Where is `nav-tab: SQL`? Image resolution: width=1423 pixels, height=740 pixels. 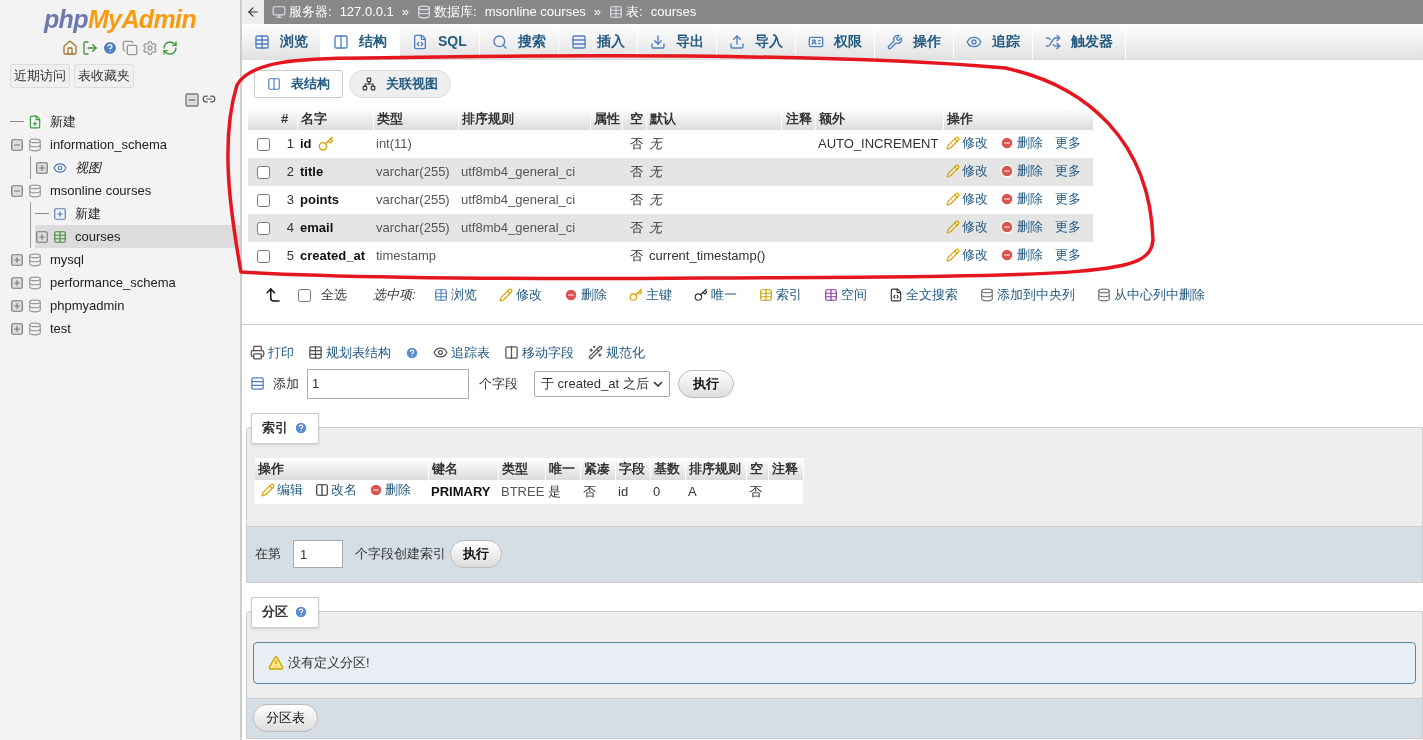 nav-tab: SQL is located at coordinates (440, 41).